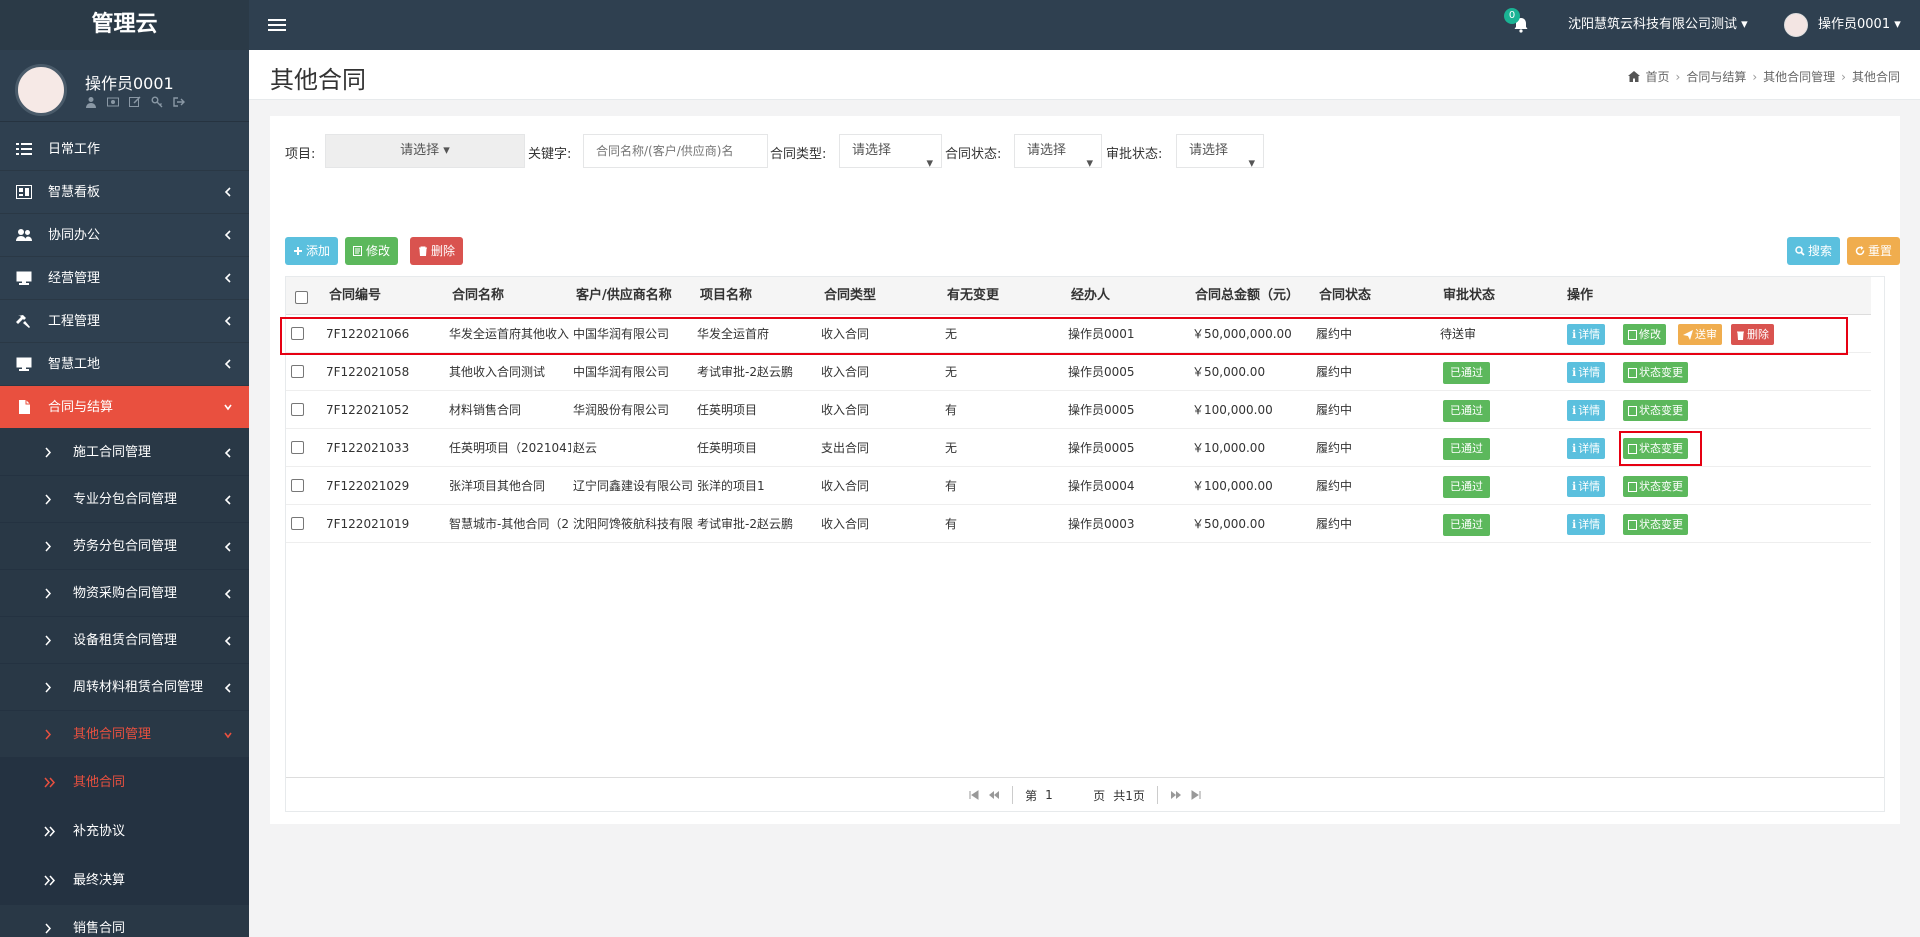 The image size is (1920, 937). What do you see at coordinates (124, 782) in the screenshot?
I see `subnav2-other-contract: 其他合同` at bounding box center [124, 782].